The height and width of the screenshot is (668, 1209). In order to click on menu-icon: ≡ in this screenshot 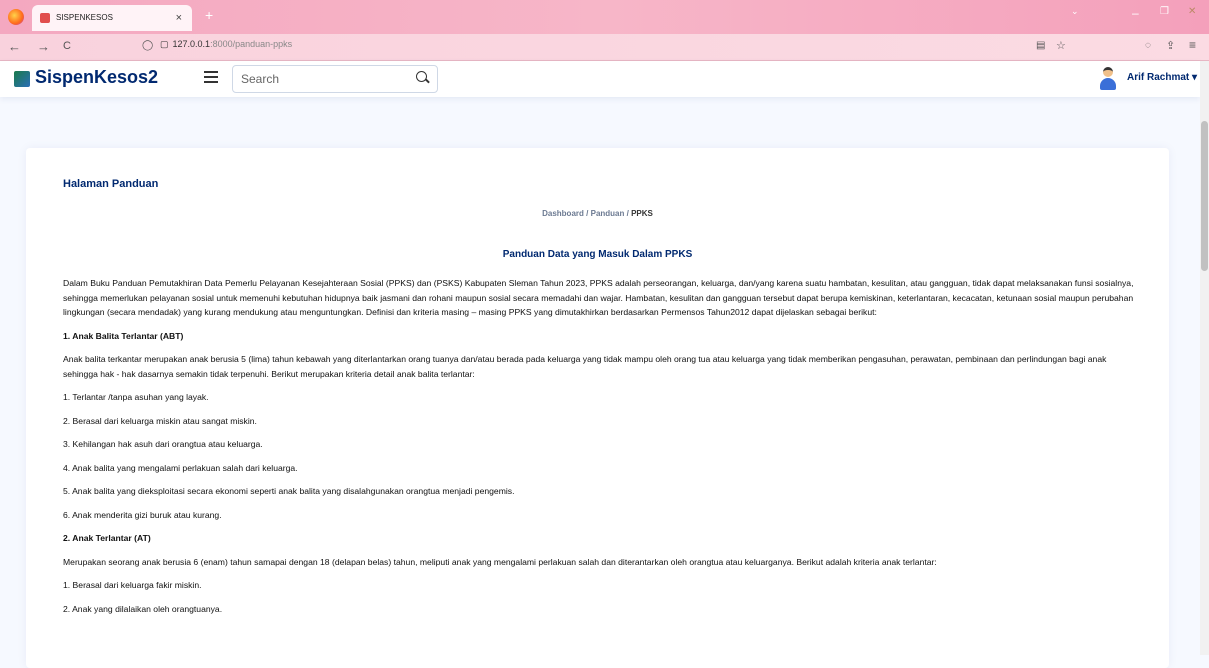, I will do `click(1192, 45)`.